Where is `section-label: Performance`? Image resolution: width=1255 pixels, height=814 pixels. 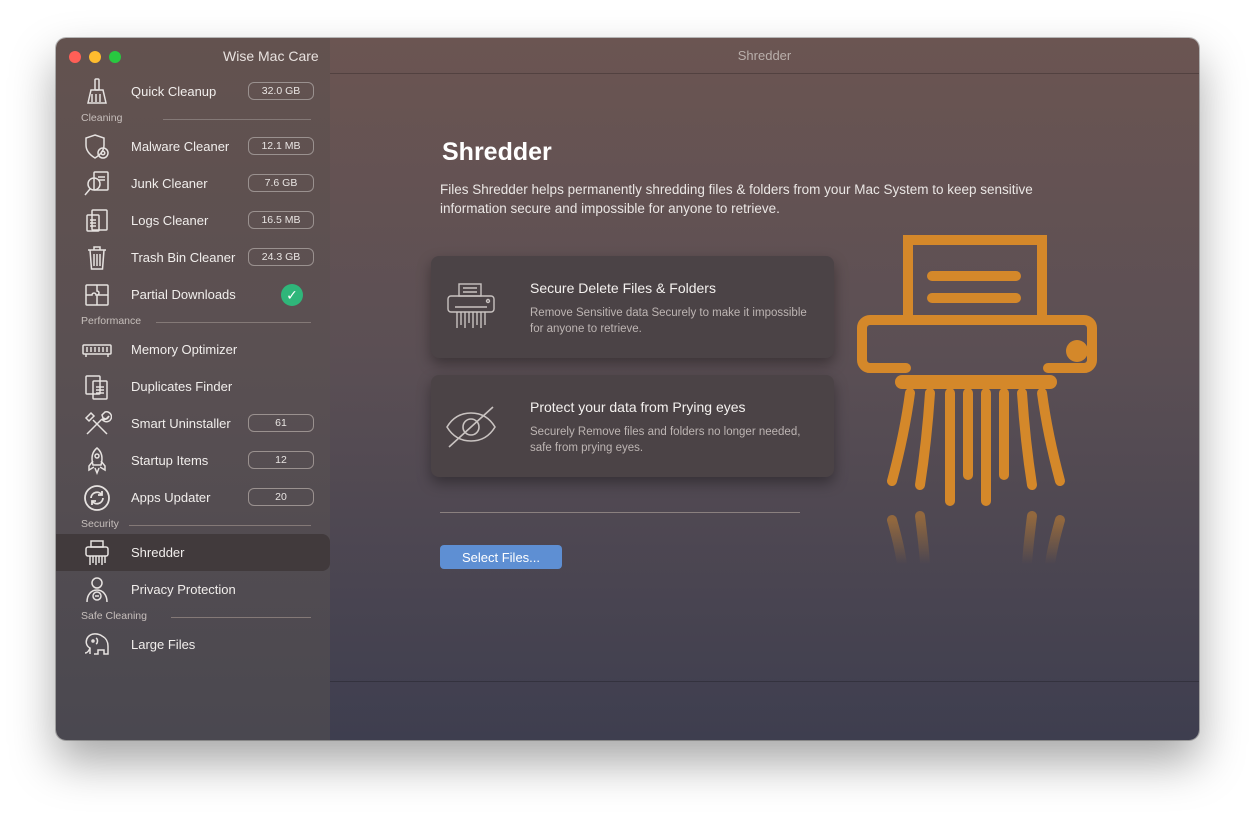 section-label: Performance is located at coordinates (111, 321).